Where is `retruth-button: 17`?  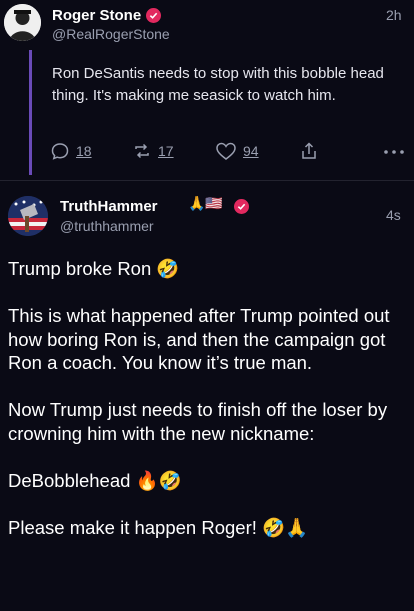
retruth-button: 17 is located at coordinates (153, 151).